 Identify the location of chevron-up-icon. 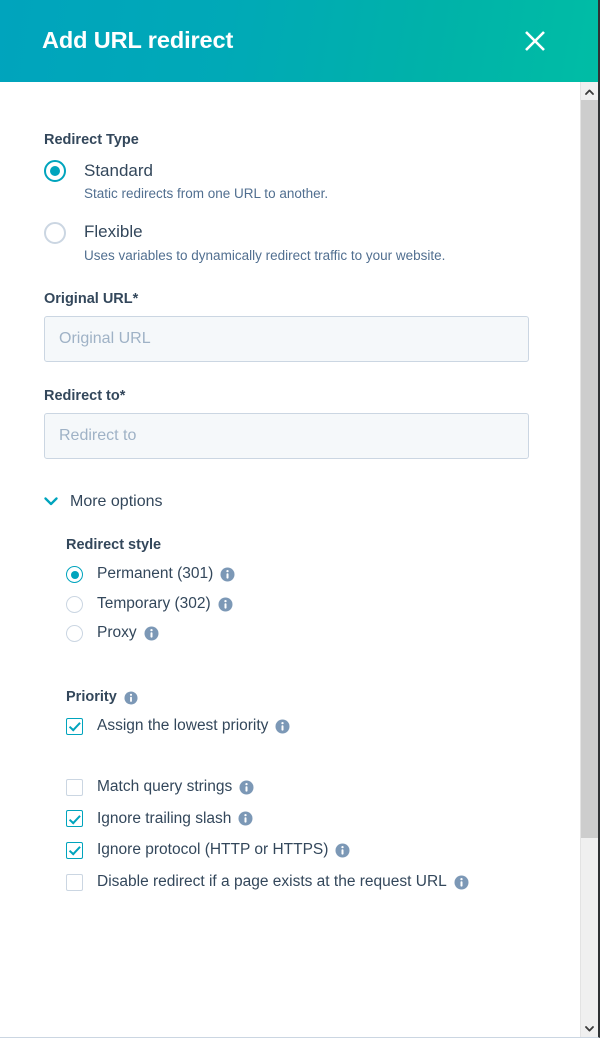
(589, 91).